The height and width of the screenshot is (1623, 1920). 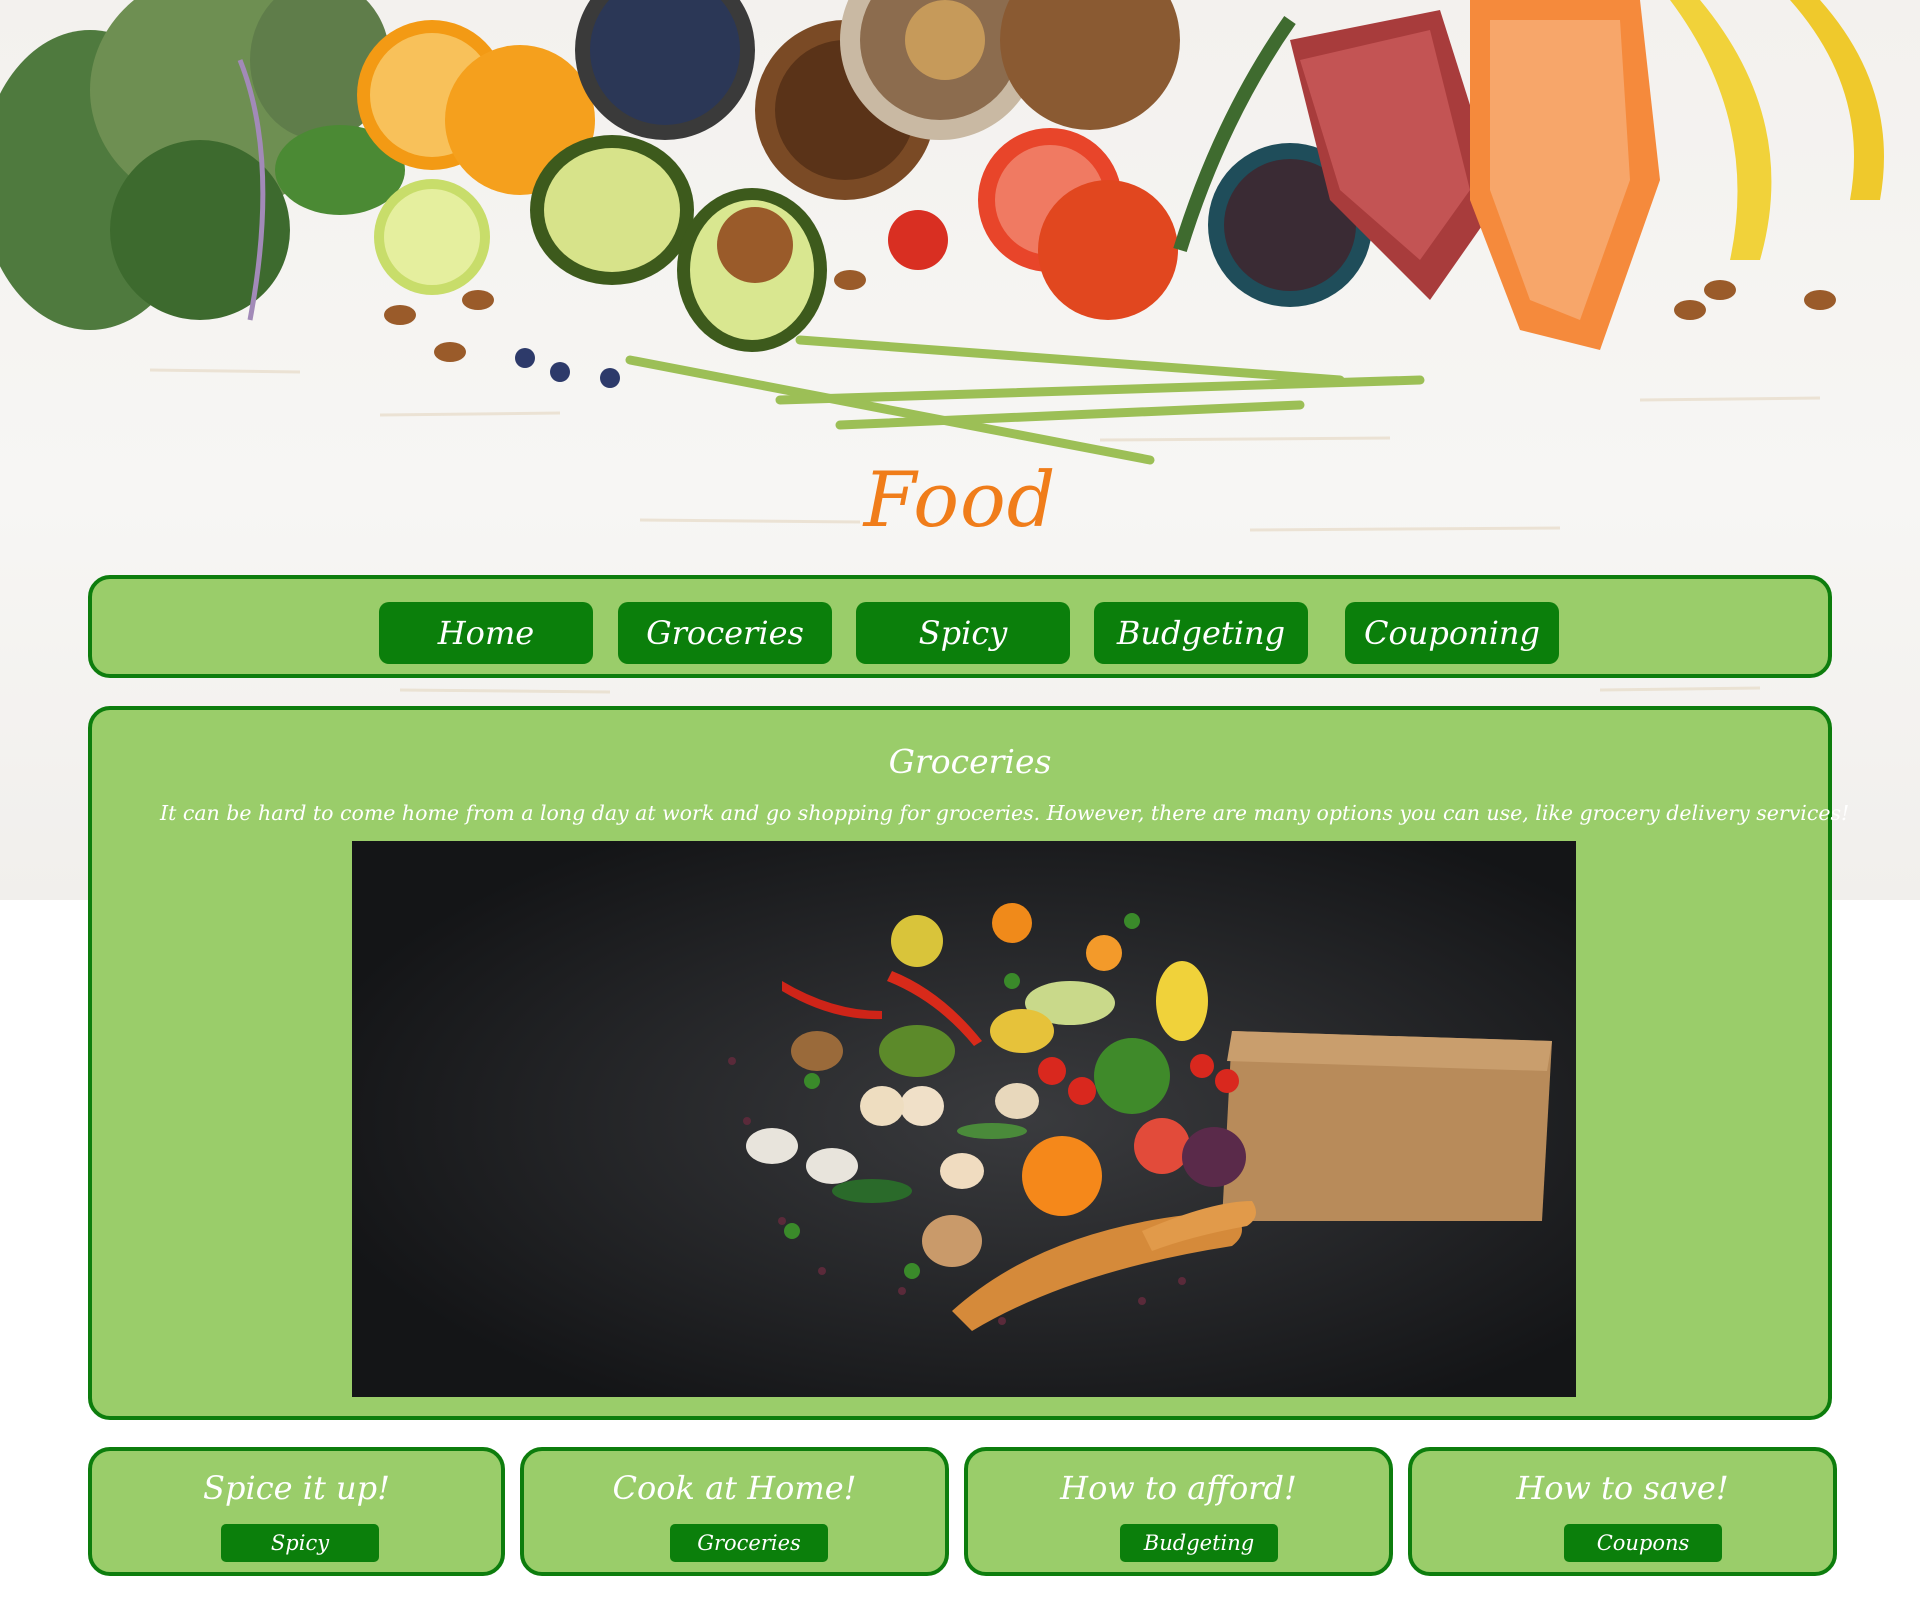 I want to click on card-coupons-button: Coupons, so click(x=1643, y=1543).